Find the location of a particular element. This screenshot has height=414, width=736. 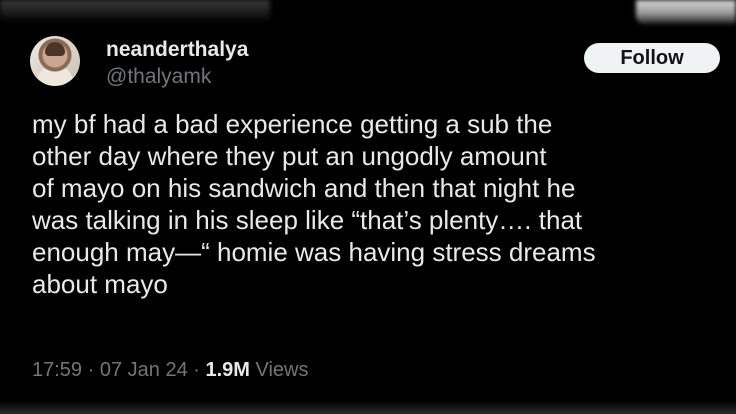

blurred-bottom is located at coordinates (368, 407).